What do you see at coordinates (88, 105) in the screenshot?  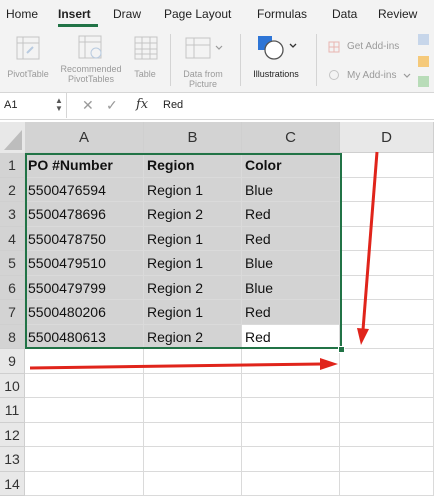 I see `cancel-icon: ✕` at bounding box center [88, 105].